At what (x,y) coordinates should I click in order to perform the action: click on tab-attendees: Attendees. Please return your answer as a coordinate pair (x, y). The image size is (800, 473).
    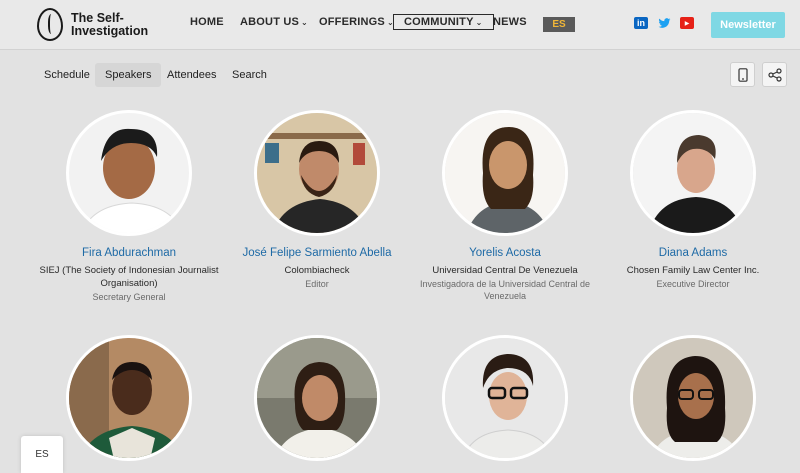
    Looking at the image, I should click on (192, 75).